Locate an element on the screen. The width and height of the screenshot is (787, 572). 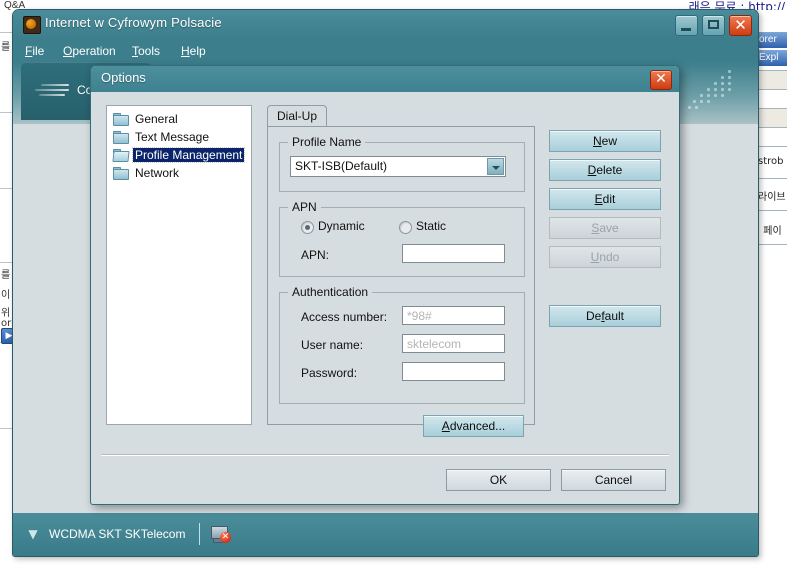
globe-icon is located at coordinates (32, 25).